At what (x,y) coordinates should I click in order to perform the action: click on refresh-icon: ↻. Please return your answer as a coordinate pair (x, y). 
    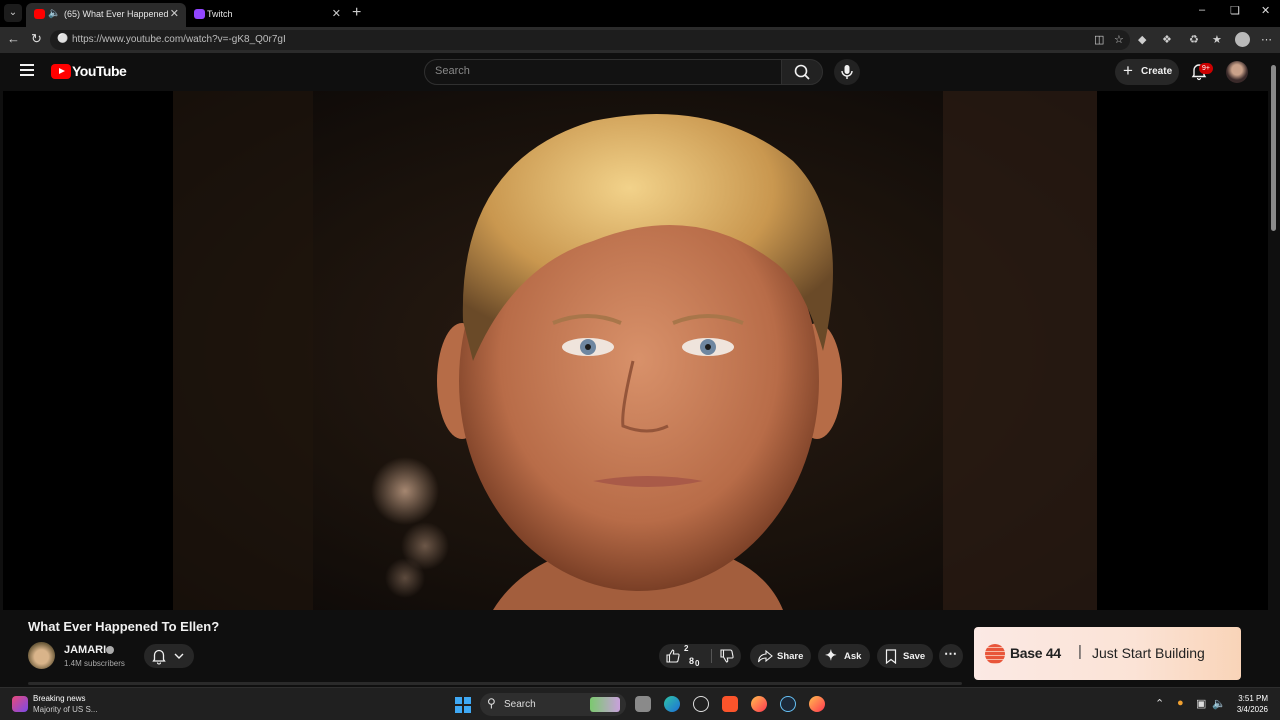
    Looking at the image, I should click on (36, 39).